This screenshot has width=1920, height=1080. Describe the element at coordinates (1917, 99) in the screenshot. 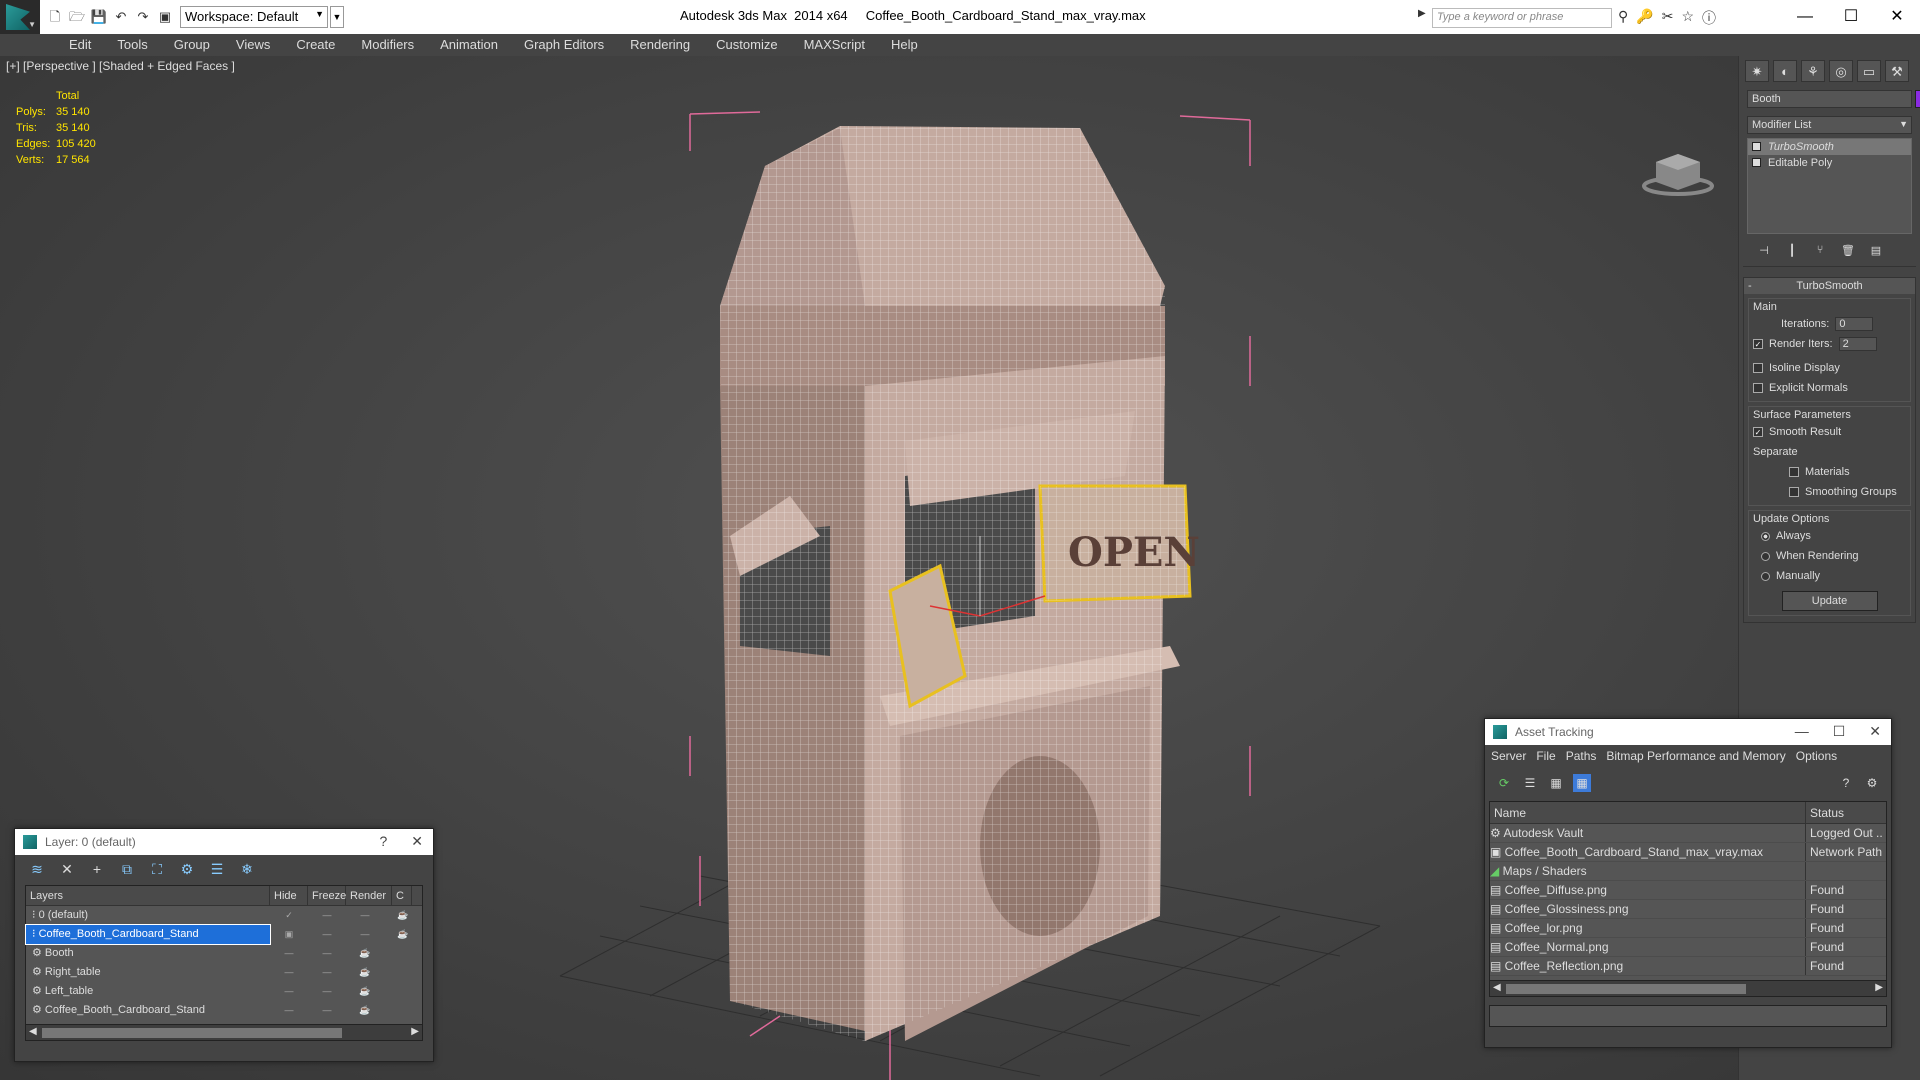

I see `object-color-swatch` at that location.